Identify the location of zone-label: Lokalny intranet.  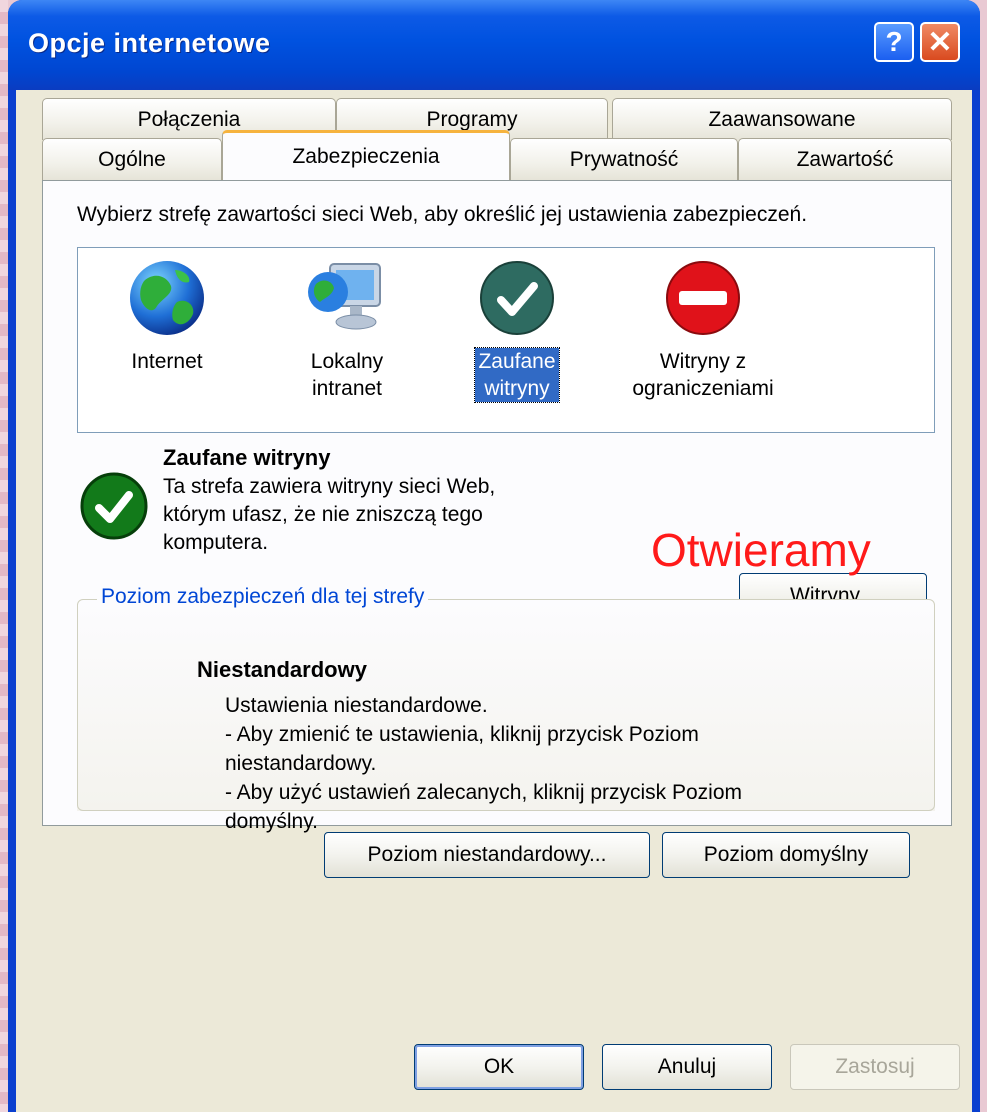
(347, 375).